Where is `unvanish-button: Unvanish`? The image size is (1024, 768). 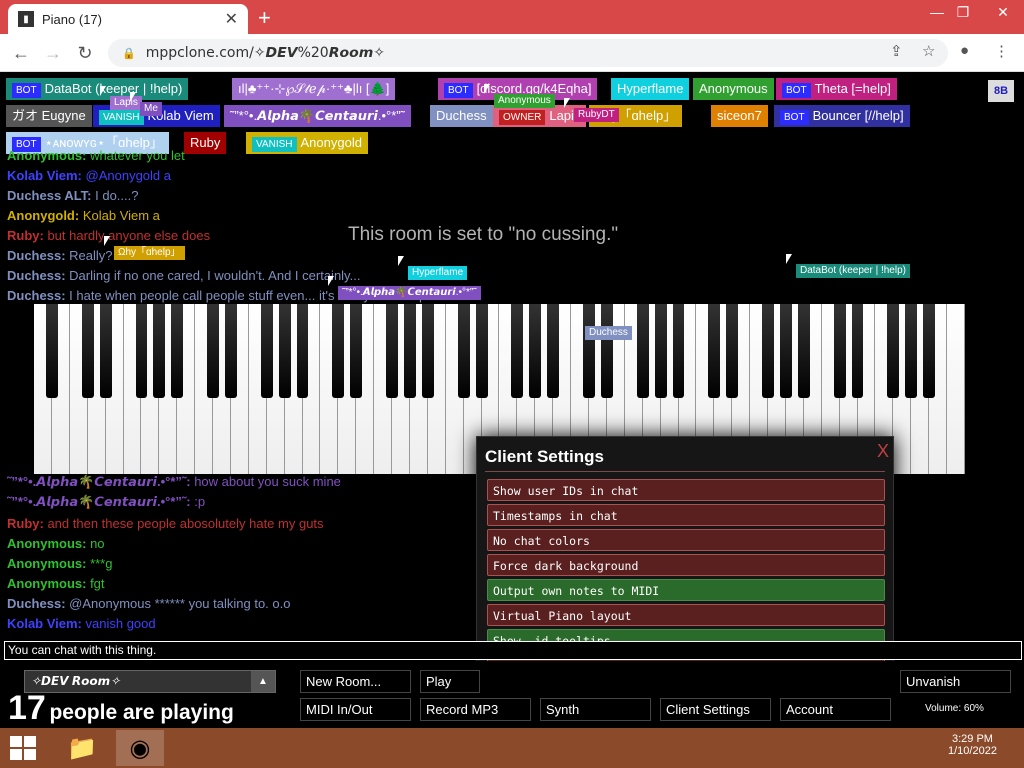 unvanish-button: Unvanish is located at coordinates (955, 681).